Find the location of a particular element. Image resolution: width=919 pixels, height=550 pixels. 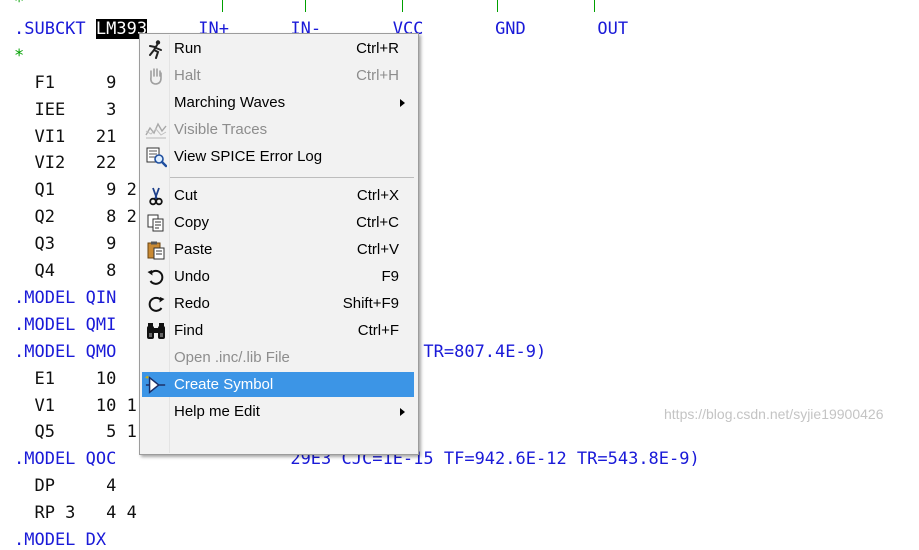

binoculars-icon is located at coordinates (156, 331).